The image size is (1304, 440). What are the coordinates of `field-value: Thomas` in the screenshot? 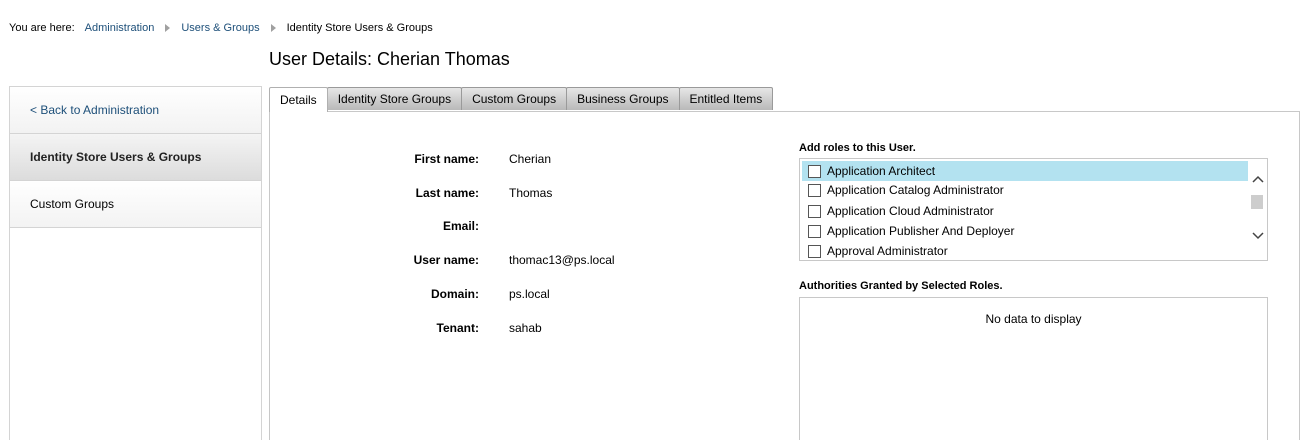 It's located at (531, 193).